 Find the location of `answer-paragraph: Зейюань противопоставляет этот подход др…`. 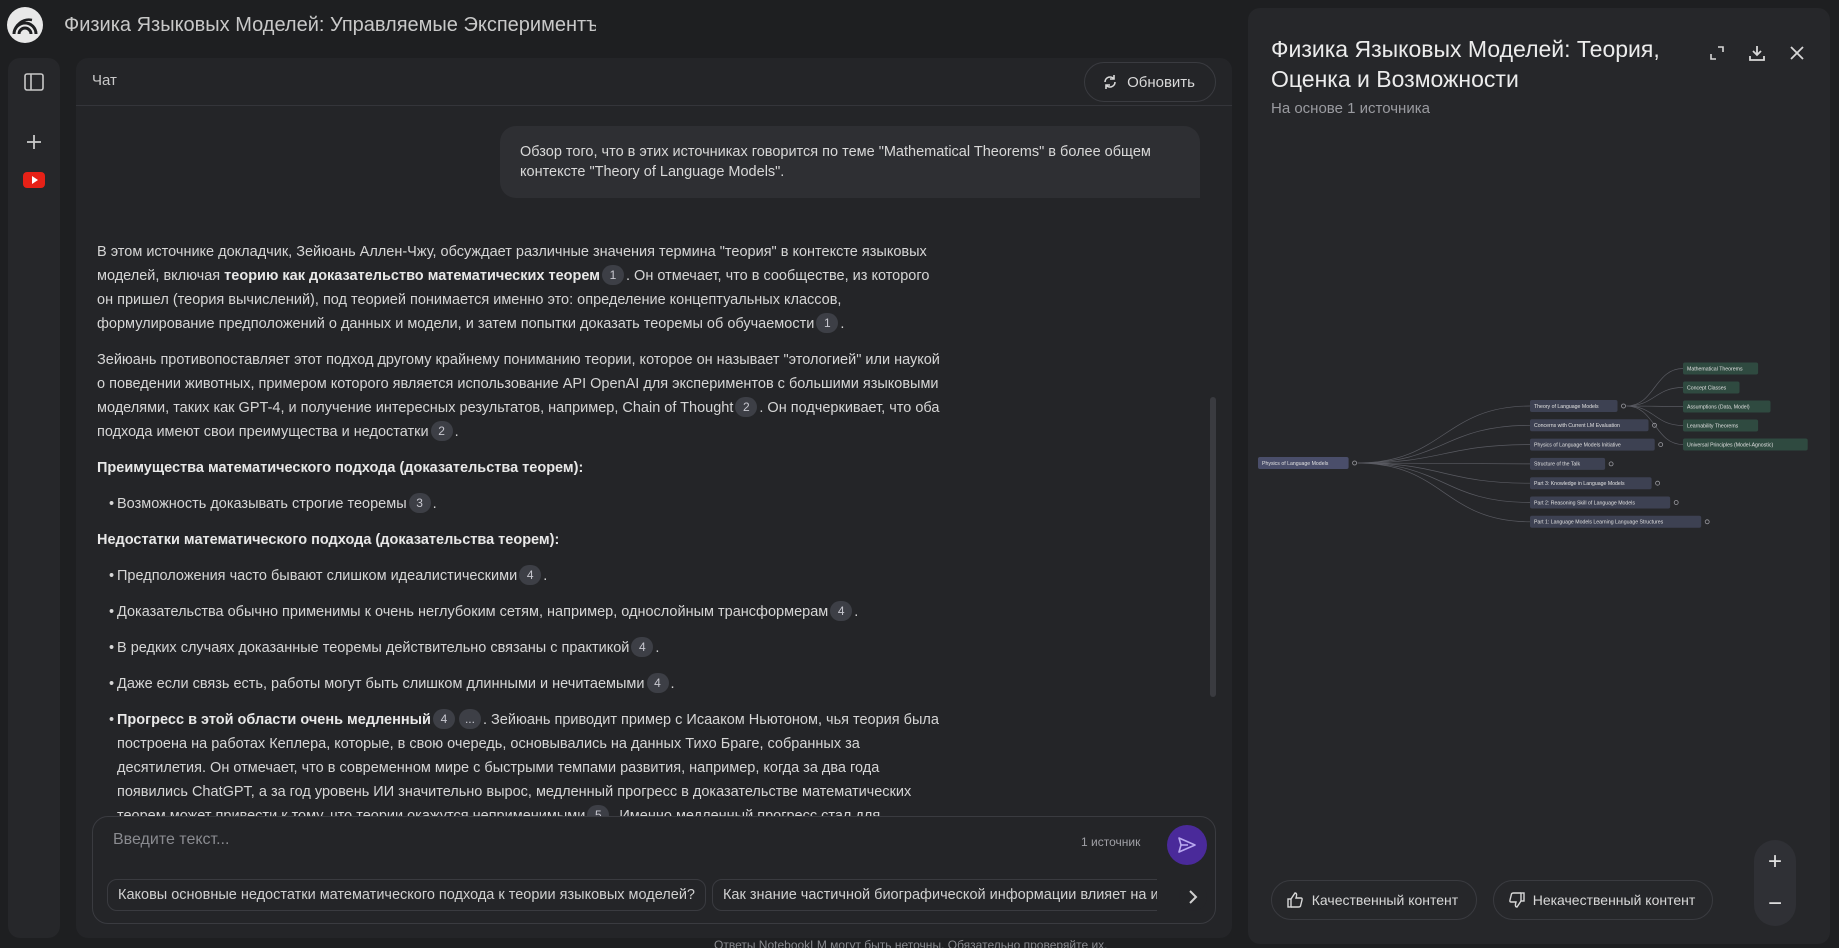

answer-paragraph: Зейюань противопоставляет этот подход др… is located at coordinates (522, 396).